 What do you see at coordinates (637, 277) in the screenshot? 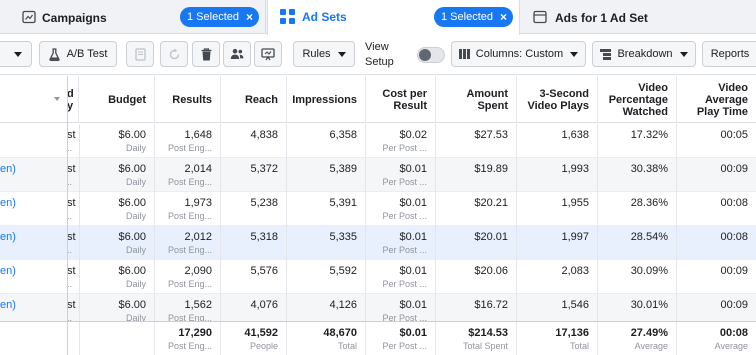
I see `pct-cell: 30.09%` at bounding box center [637, 277].